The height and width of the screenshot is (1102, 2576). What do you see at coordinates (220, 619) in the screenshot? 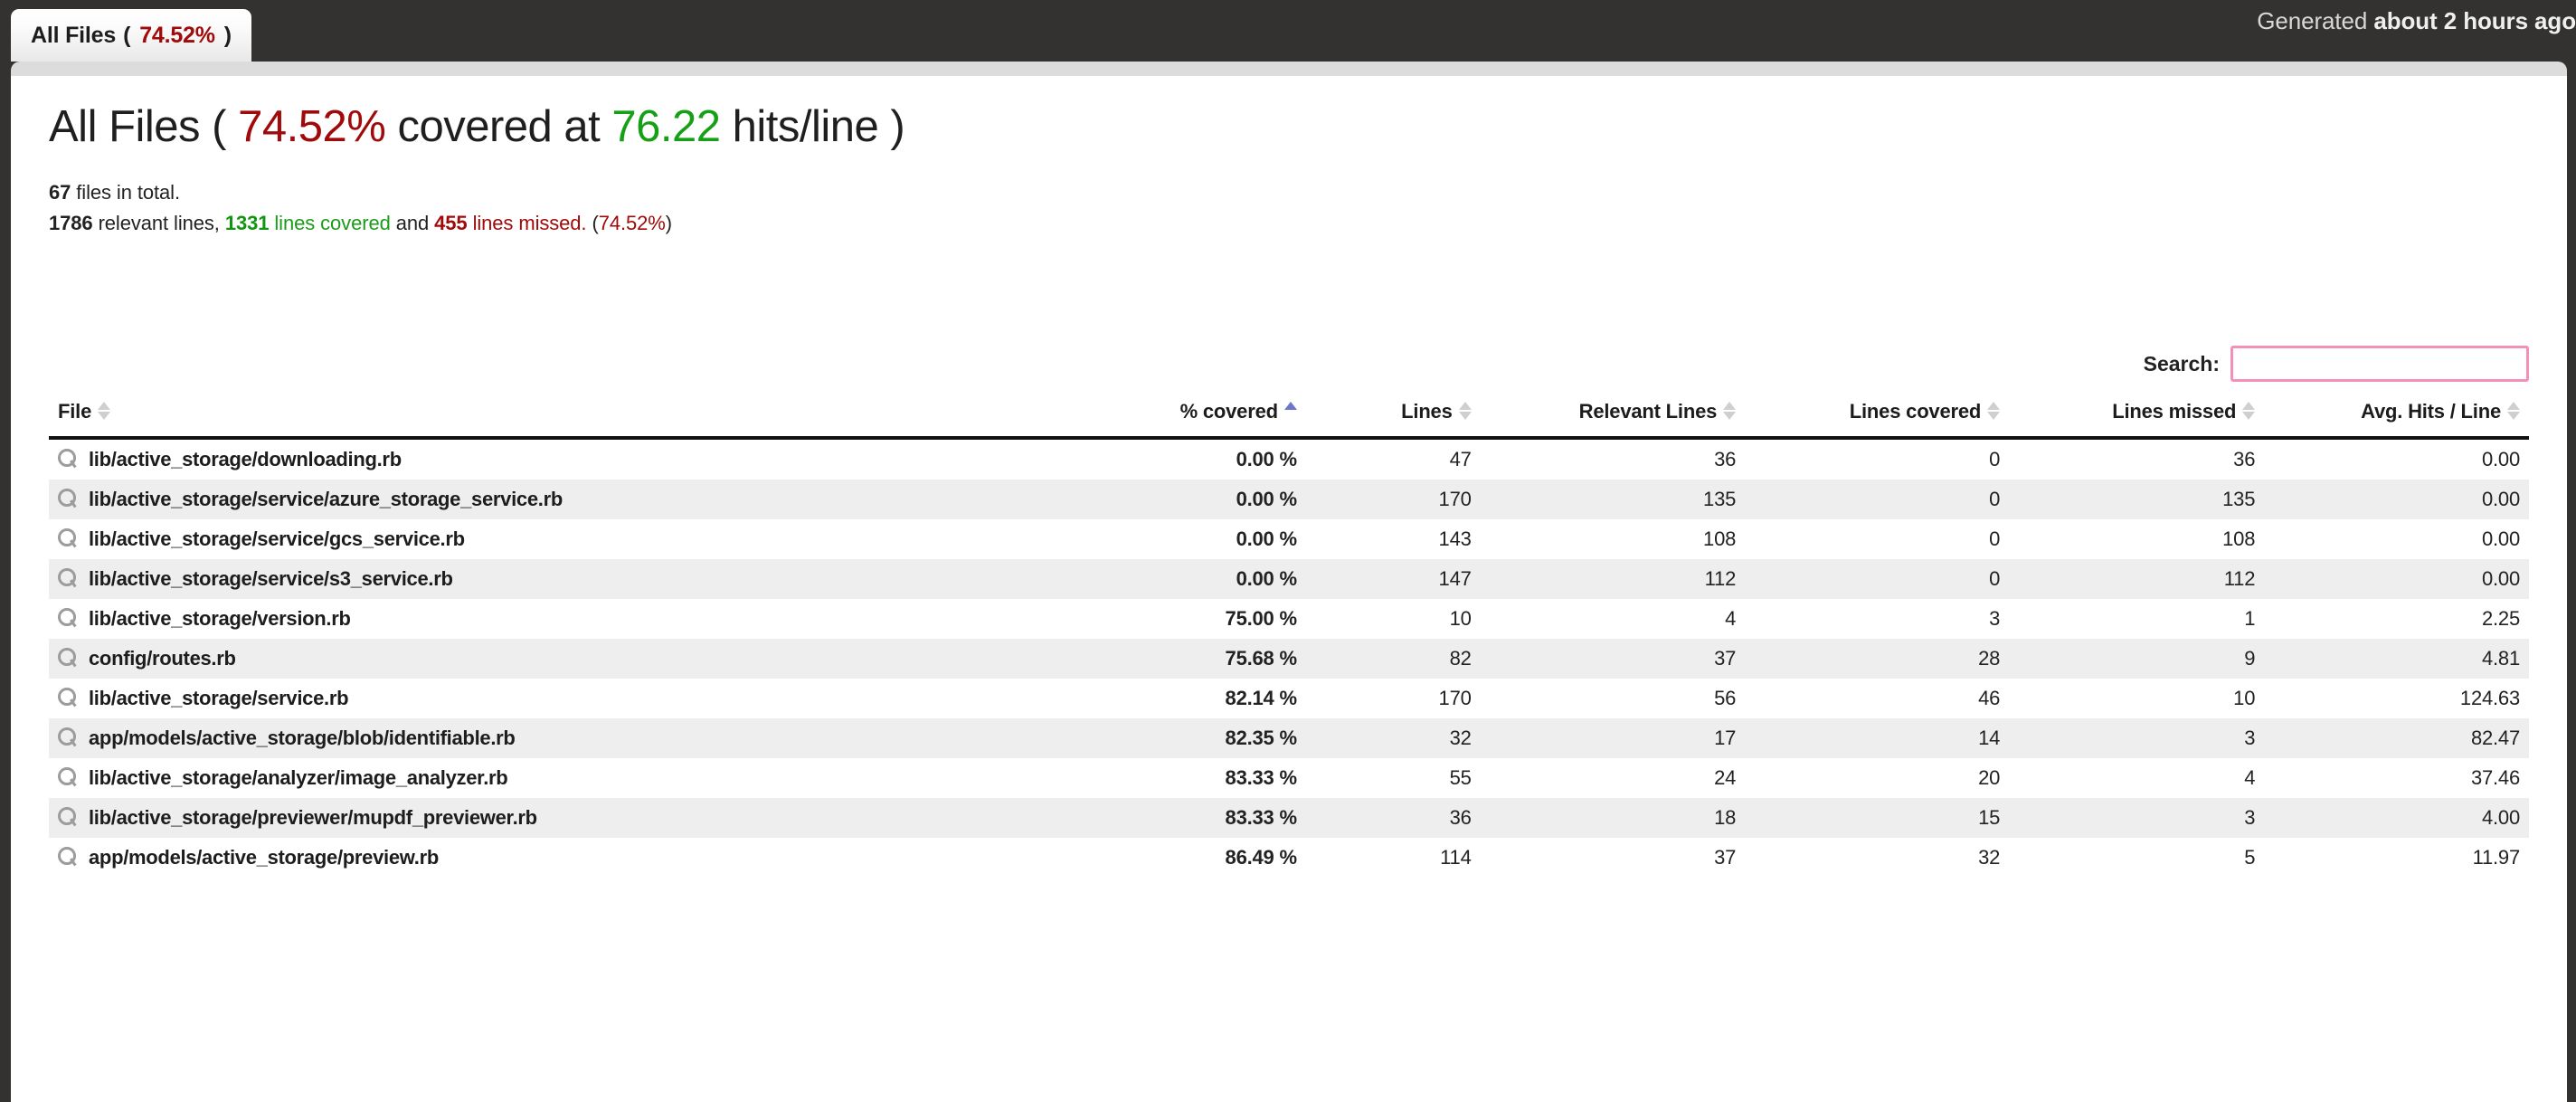
I see `file-link: lib/active_storage/version.rb` at bounding box center [220, 619].